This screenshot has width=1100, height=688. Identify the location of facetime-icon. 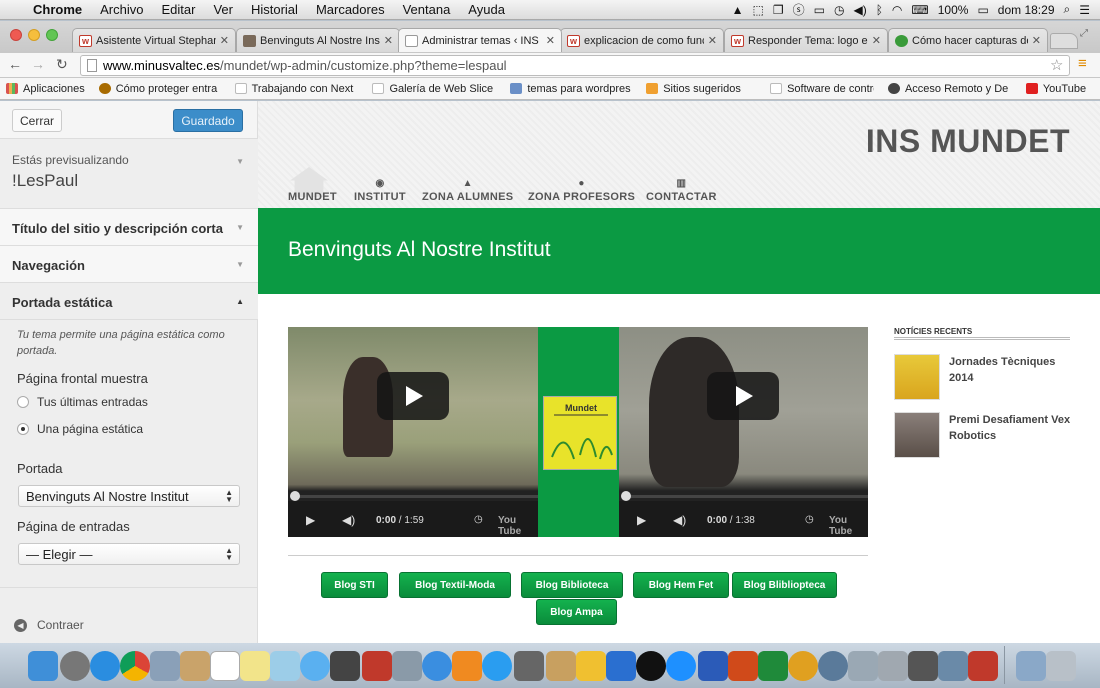
(345, 666).